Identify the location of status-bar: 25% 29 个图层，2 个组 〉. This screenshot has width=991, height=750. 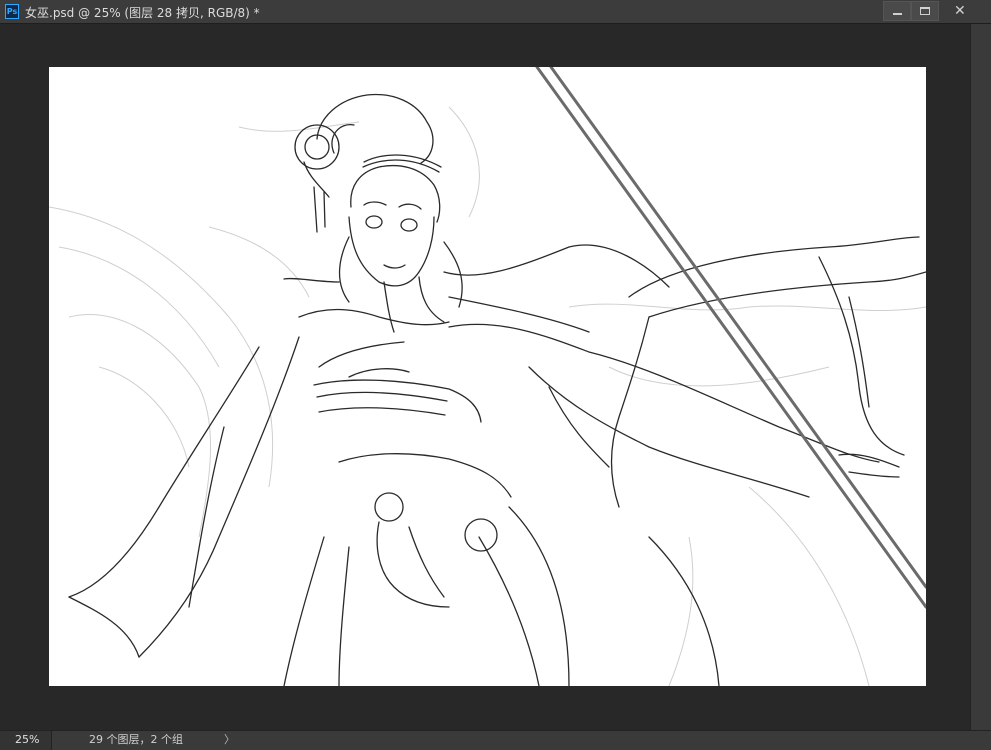
(495, 740).